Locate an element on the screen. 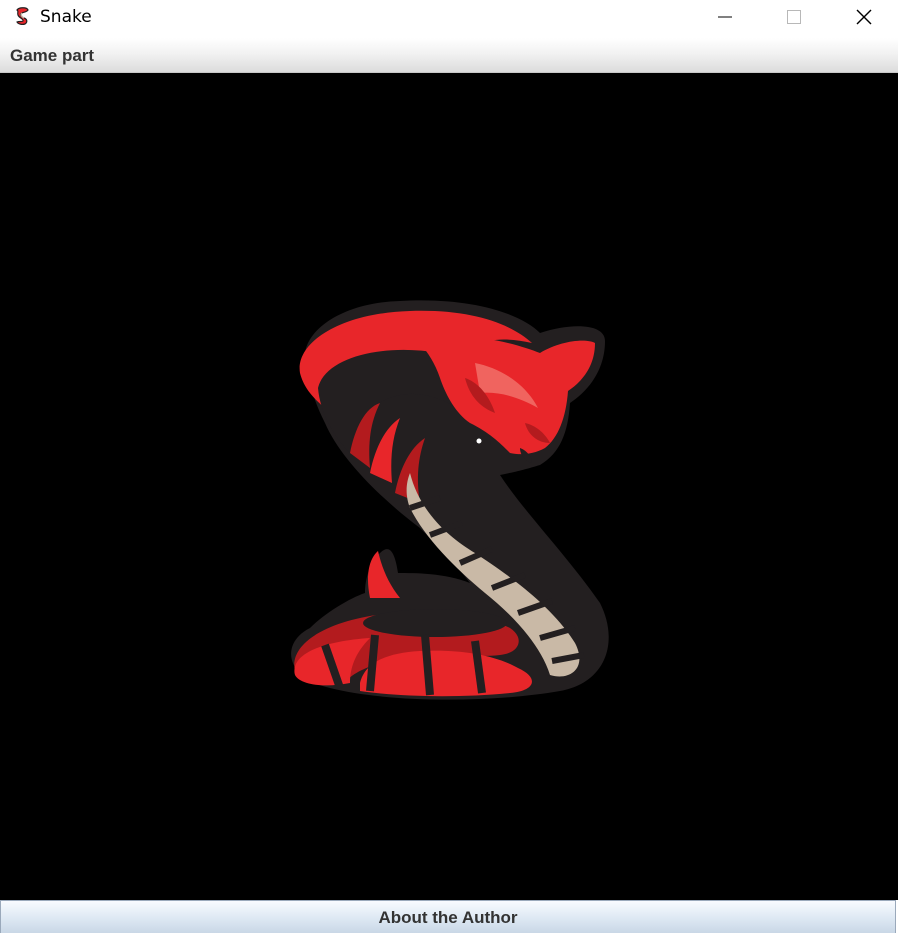  minimize-icon is located at coordinates (725, 17).